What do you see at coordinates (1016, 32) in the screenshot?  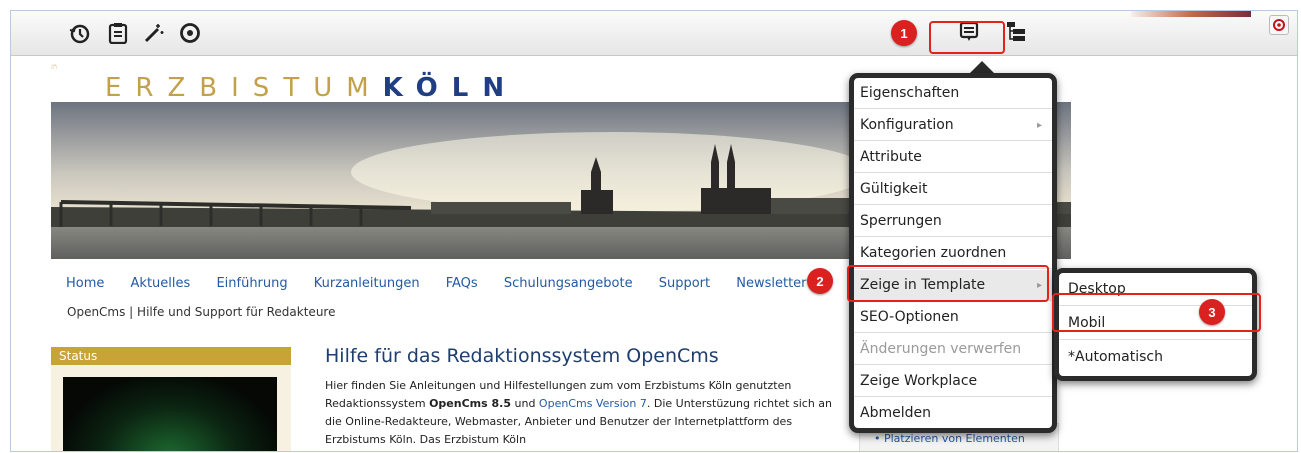 I see `sitemap-icon` at bounding box center [1016, 32].